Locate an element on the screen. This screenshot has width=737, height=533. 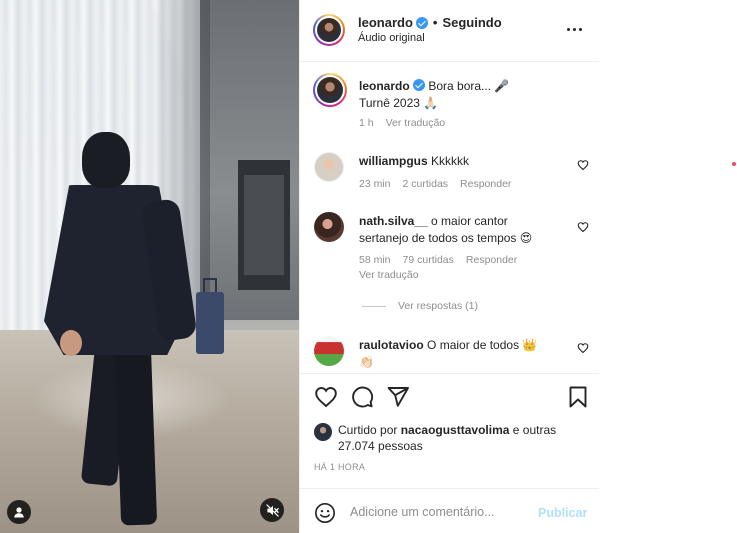
video-person-leg is located at coordinates (136, 435).